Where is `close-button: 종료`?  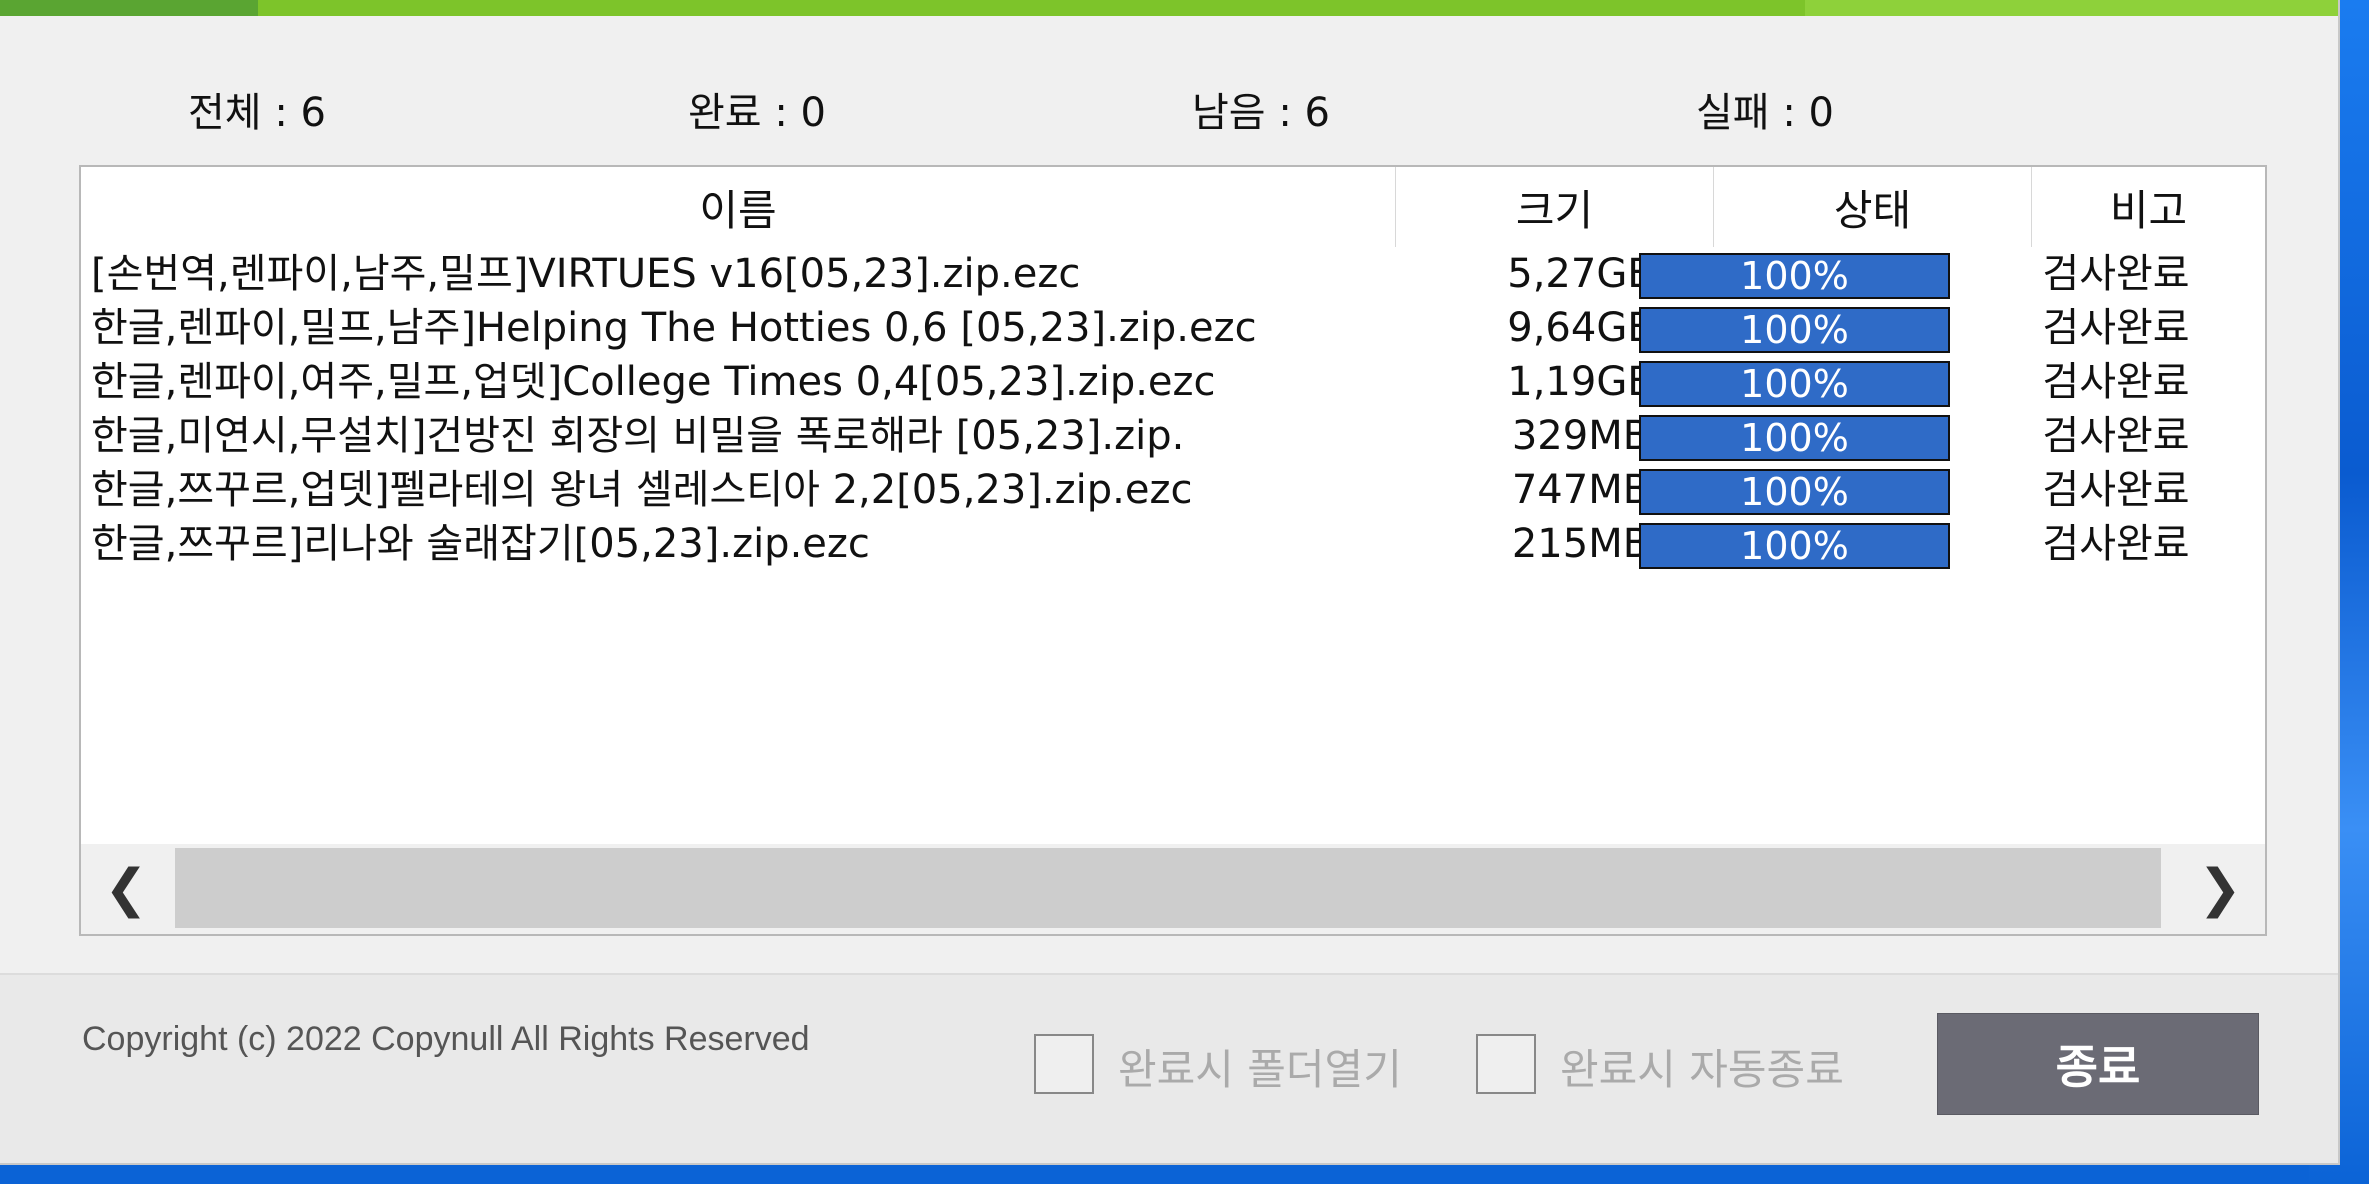 close-button: 종료 is located at coordinates (2098, 1064).